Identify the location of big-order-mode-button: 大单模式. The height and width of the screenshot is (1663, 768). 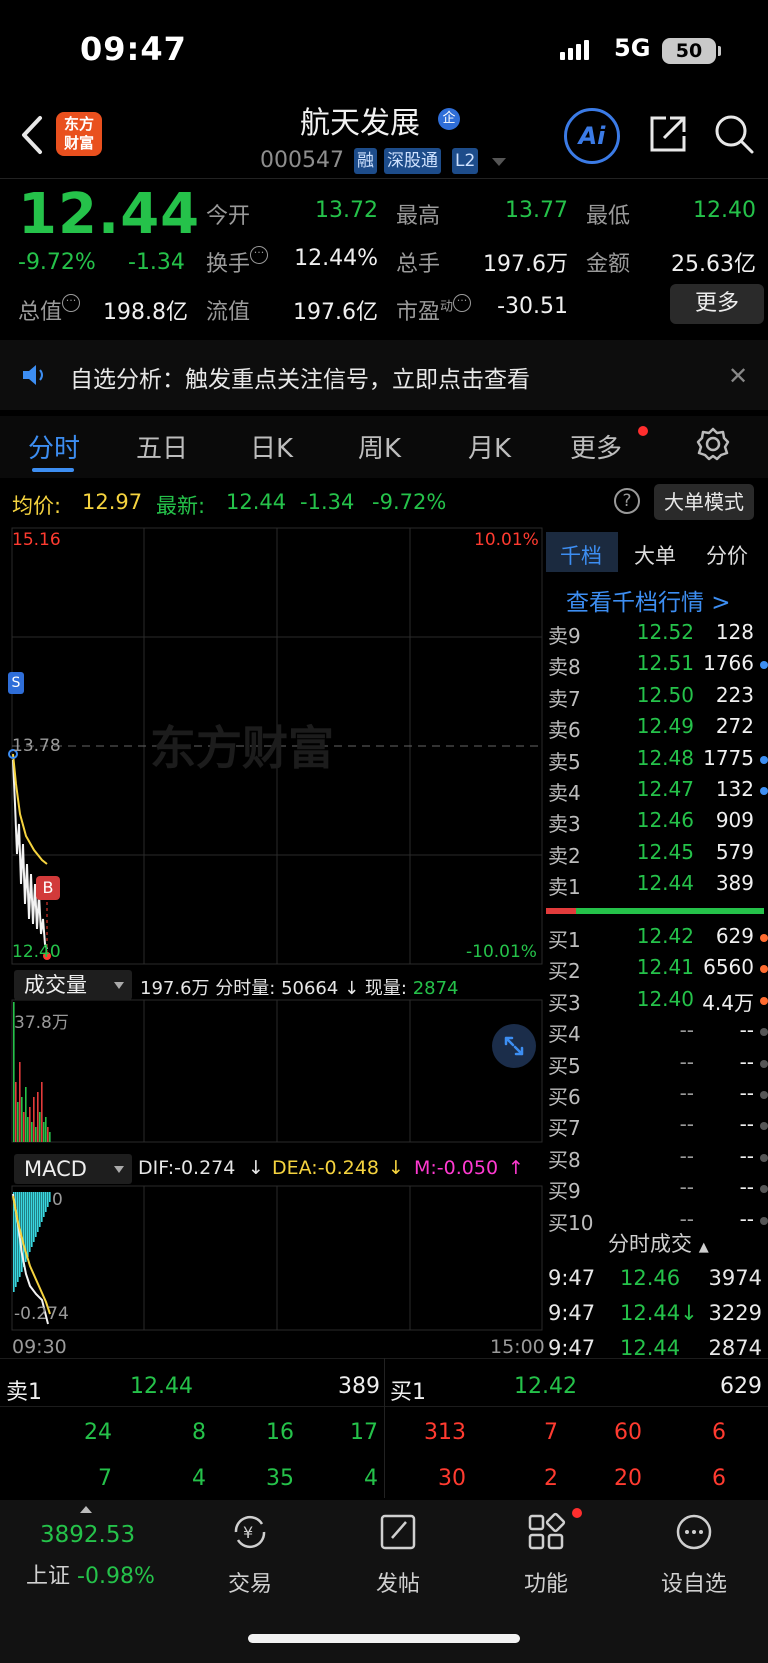
(704, 502).